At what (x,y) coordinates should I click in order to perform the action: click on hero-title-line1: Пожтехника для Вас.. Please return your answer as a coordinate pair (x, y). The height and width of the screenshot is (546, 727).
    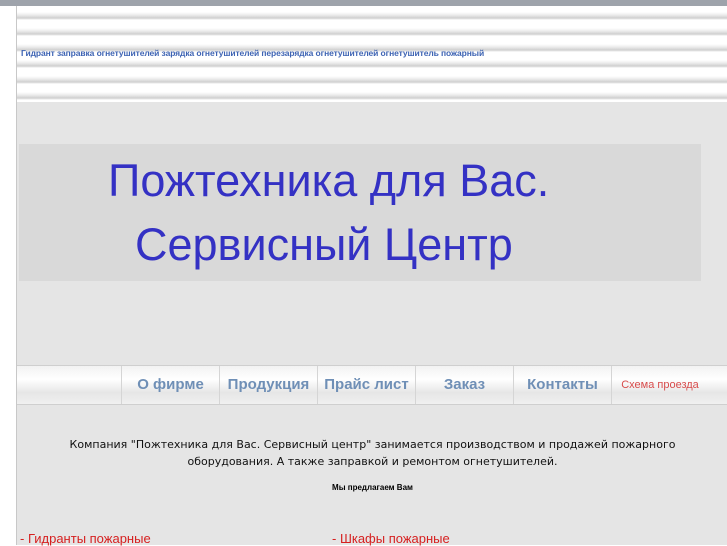
    Looking at the image, I should click on (329, 180).